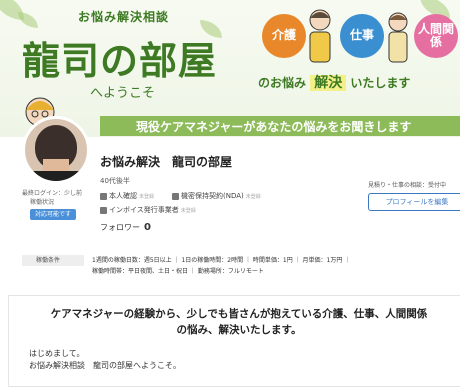 The width and height of the screenshot is (460, 387). What do you see at coordinates (57, 353) in the screenshot?
I see `intro-greeting: はじめまして。` at bounding box center [57, 353].